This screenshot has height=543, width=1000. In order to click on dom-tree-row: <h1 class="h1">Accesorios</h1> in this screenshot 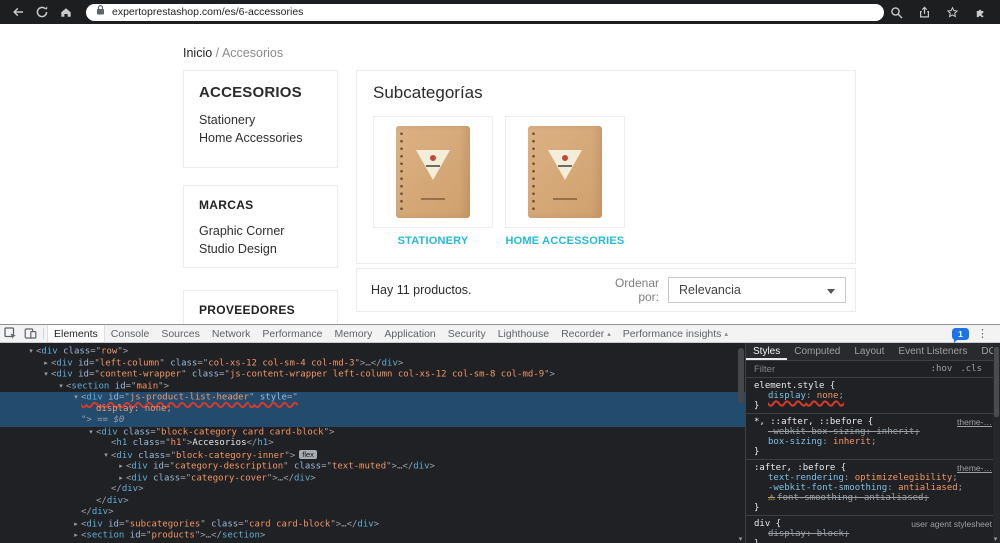, I will do `click(372, 444)`.